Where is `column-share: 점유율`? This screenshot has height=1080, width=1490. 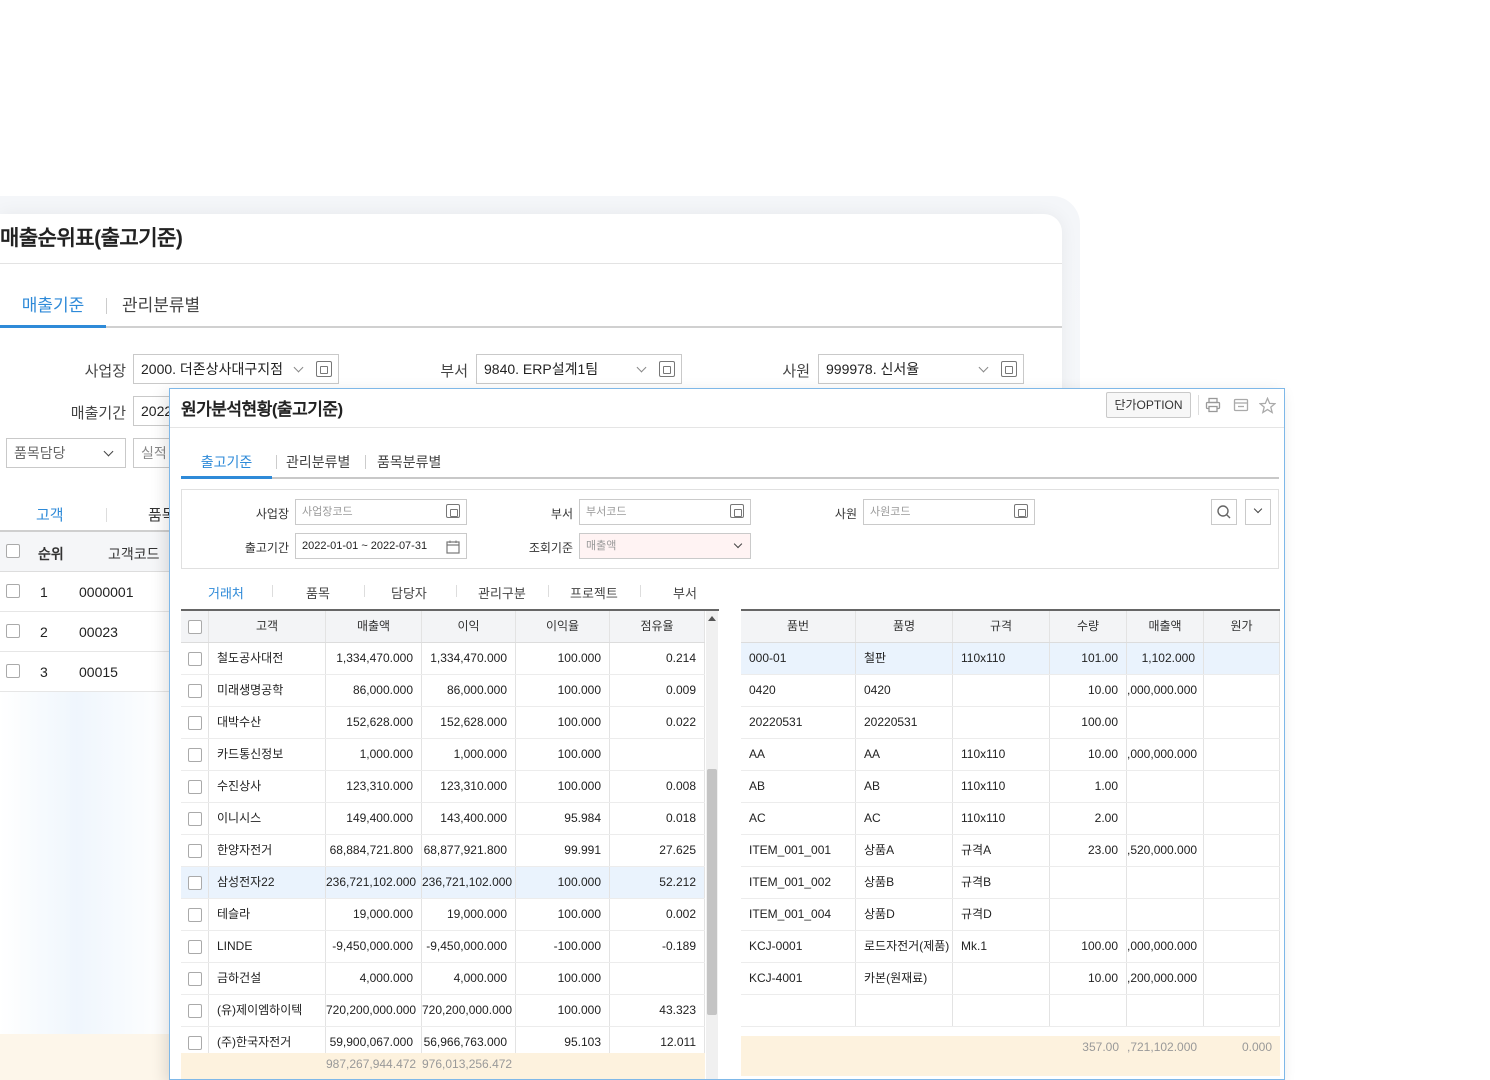
column-share: 점유율 is located at coordinates (657, 626).